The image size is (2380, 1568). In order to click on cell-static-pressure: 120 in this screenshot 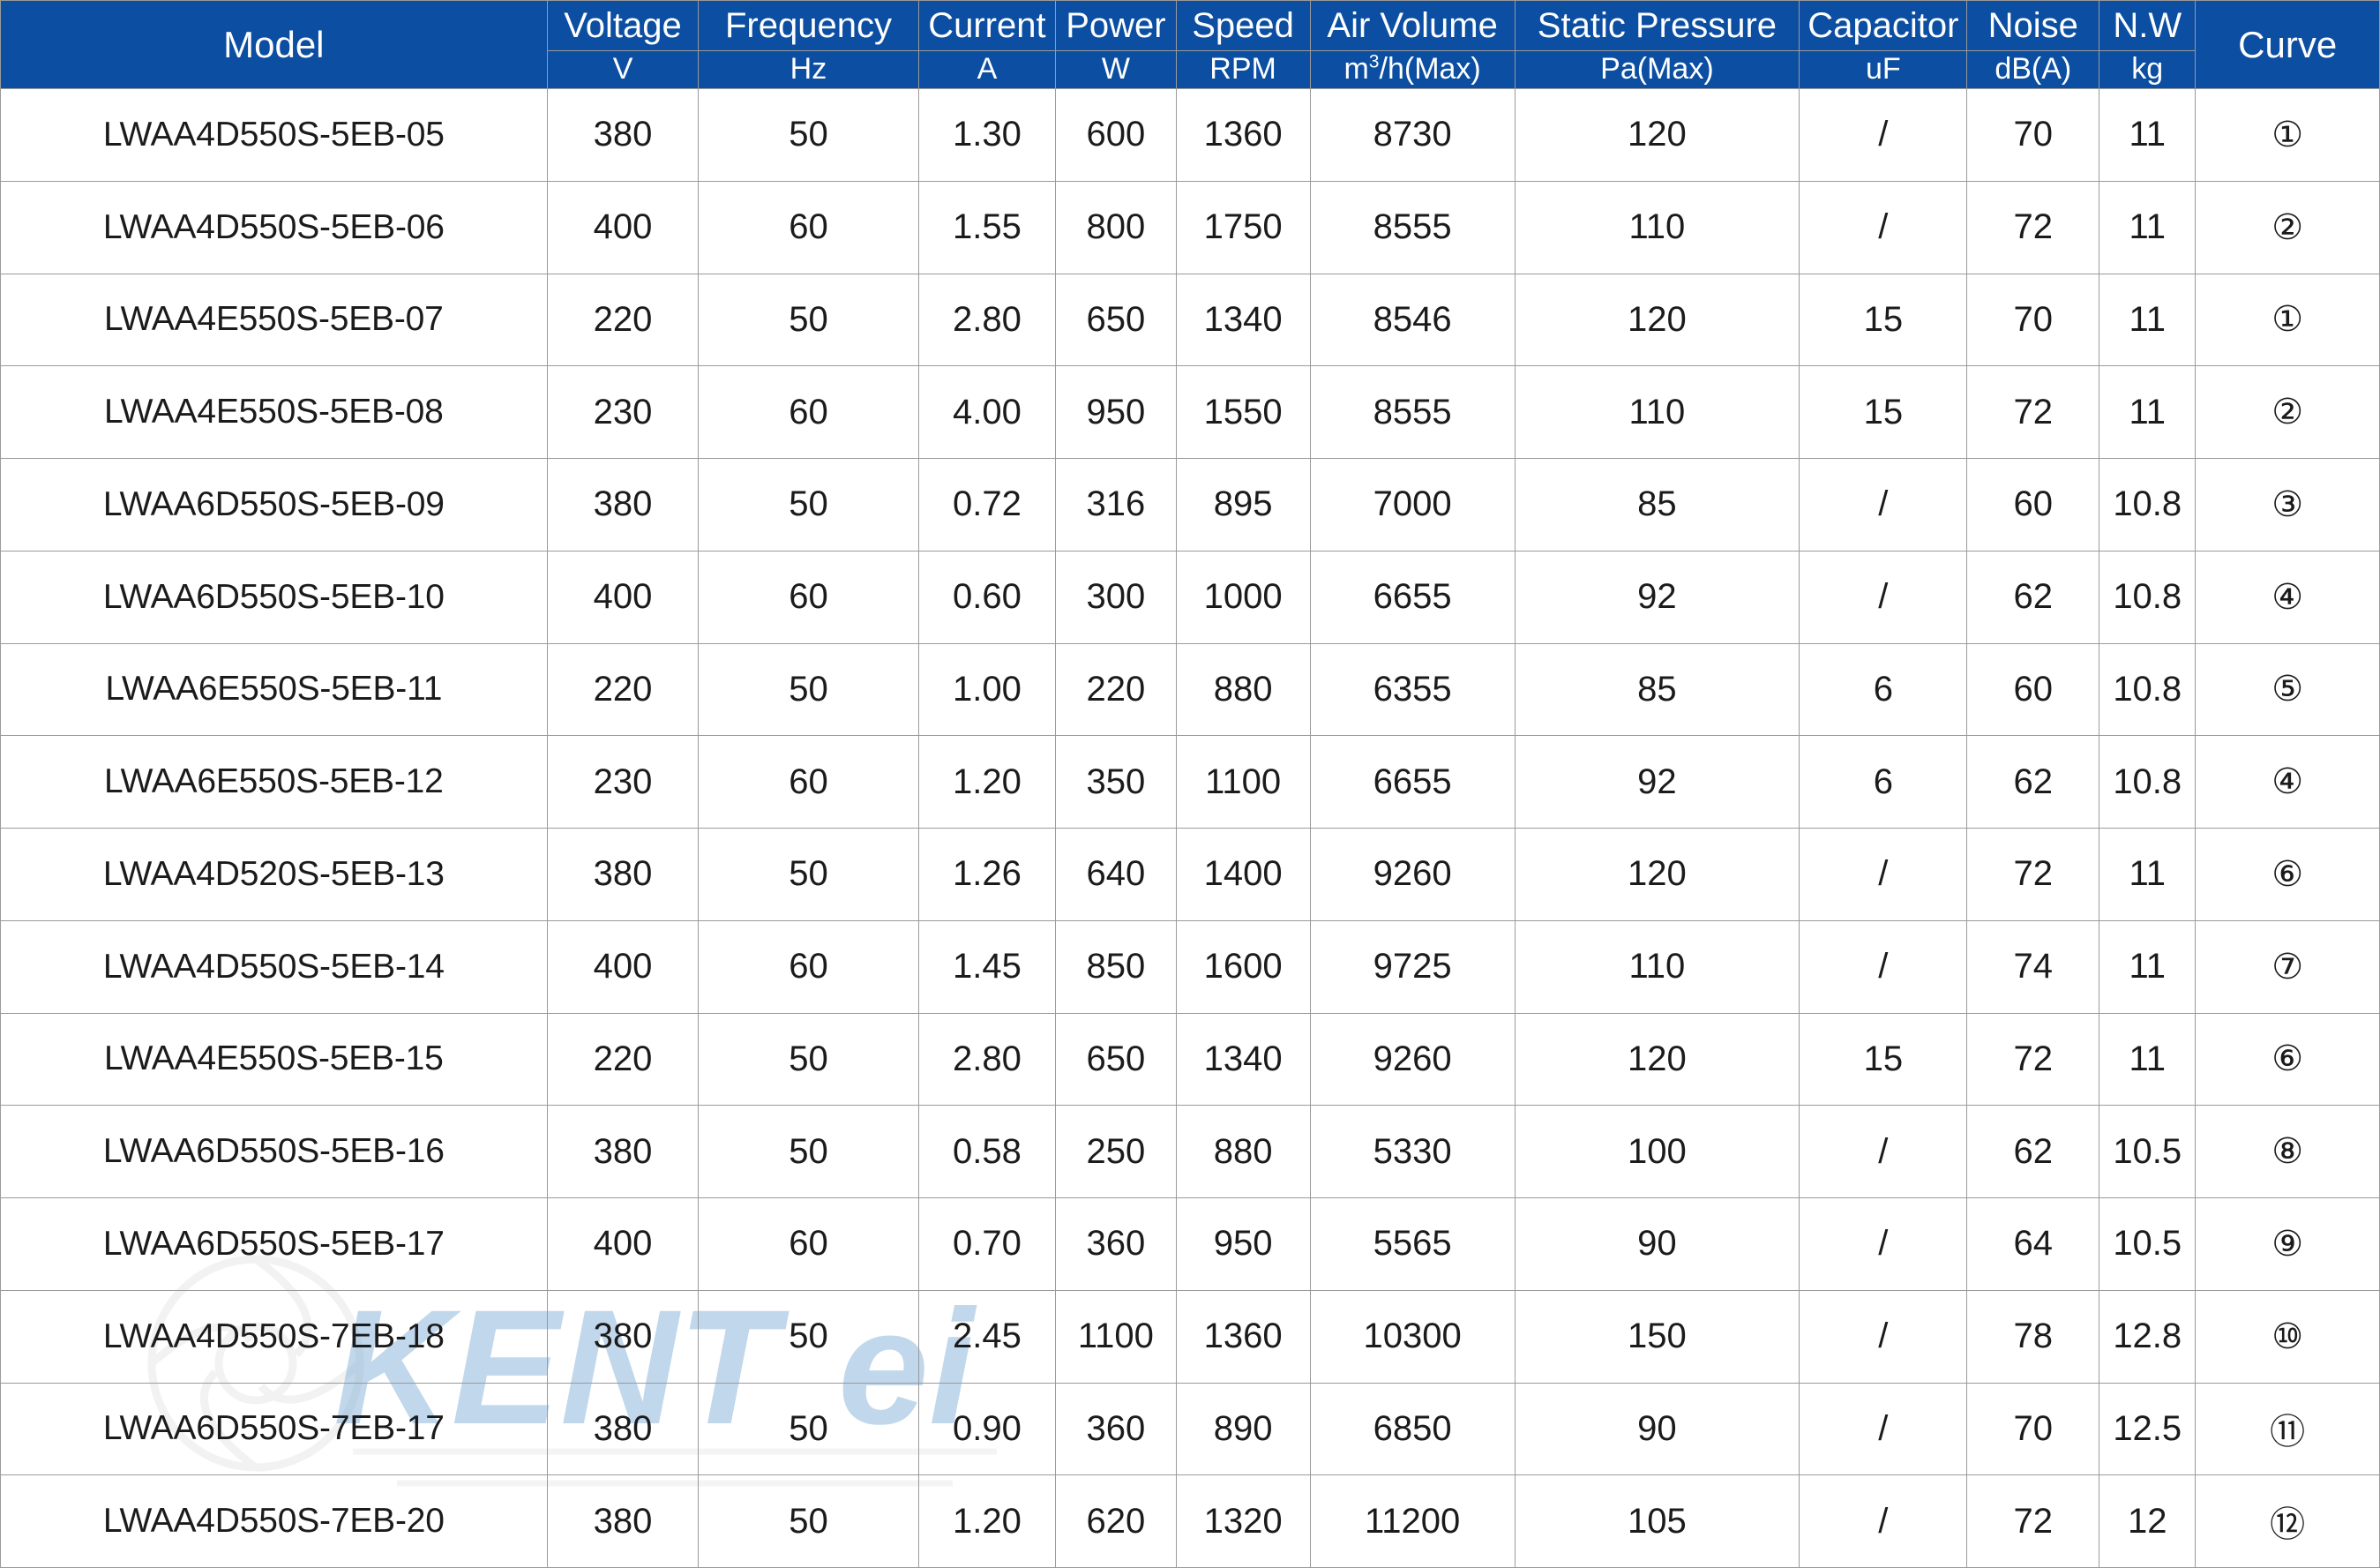, I will do `click(1657, 135)`.